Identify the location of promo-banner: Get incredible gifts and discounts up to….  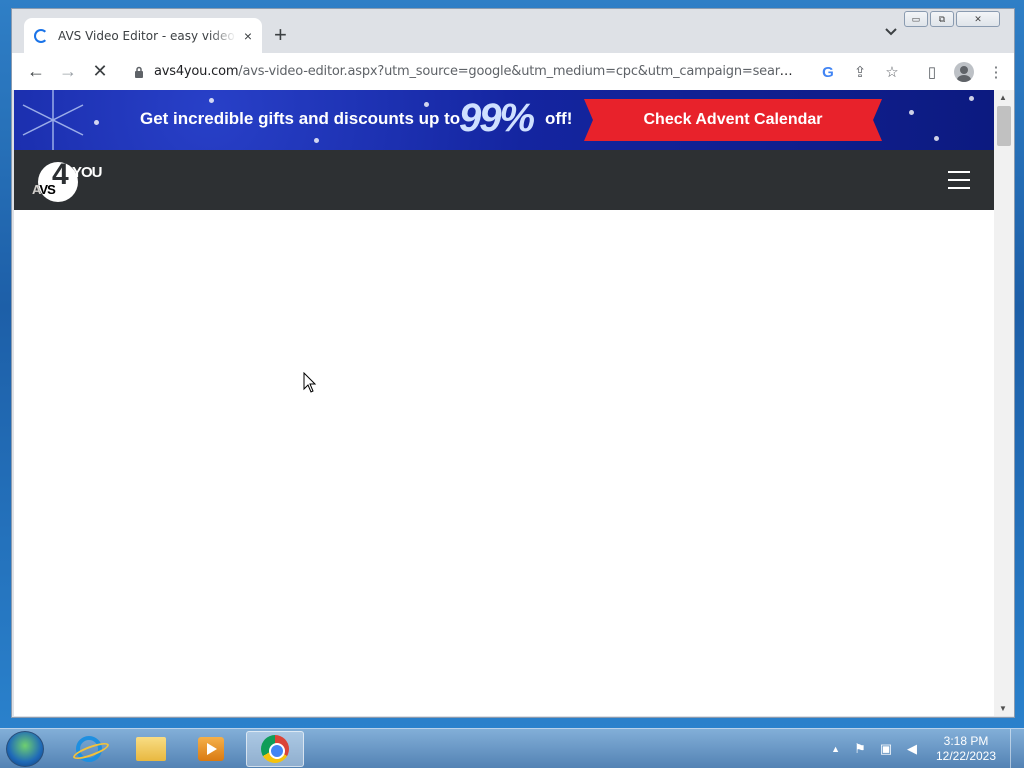
(504, 120).